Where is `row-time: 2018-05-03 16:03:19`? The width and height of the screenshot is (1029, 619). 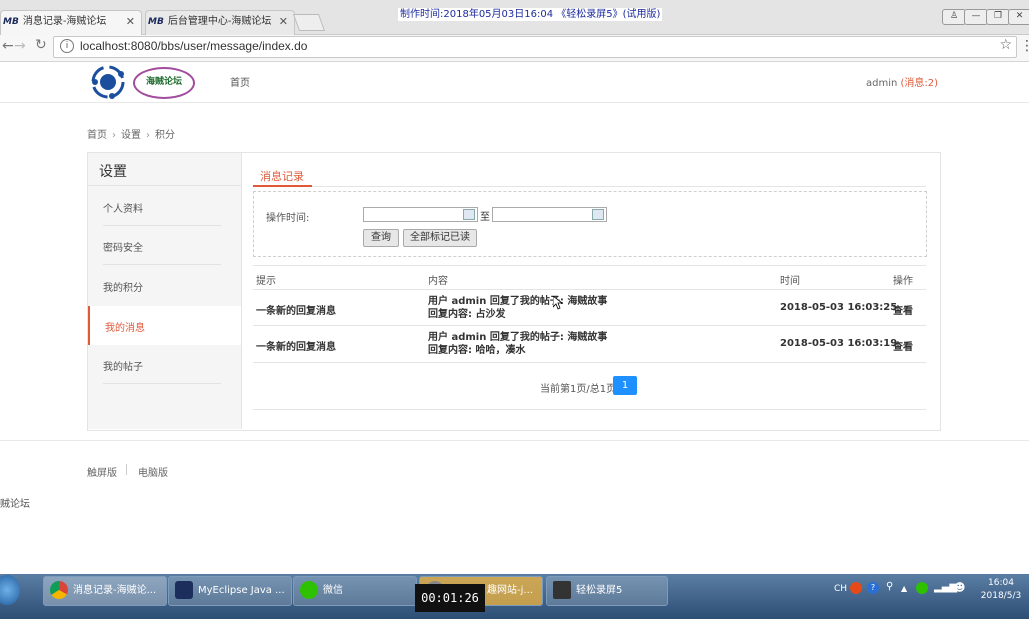
row-time: 2018-05-03 16:03:19 is located at coordinates (839, 343).